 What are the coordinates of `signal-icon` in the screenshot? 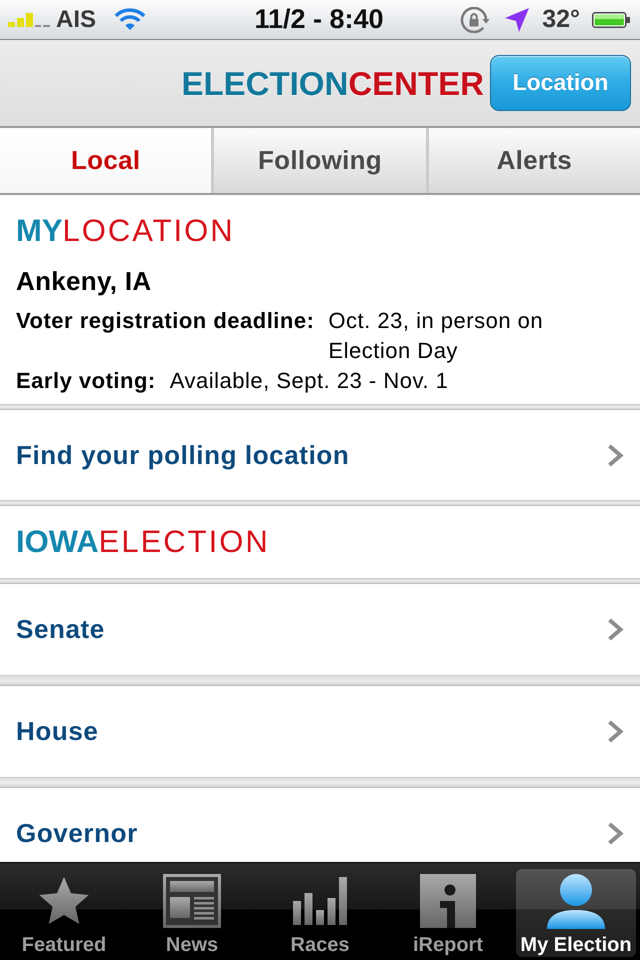 It's located at (29, 19).